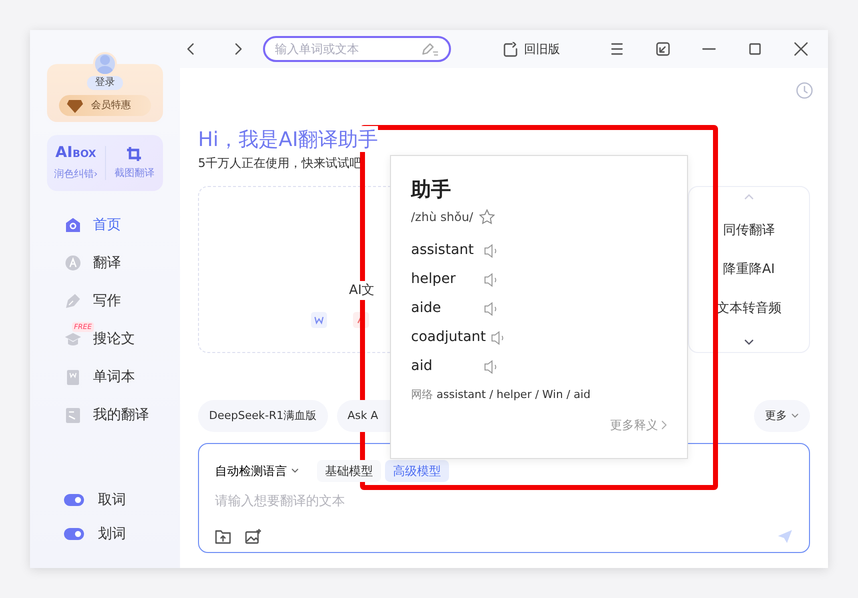  I want to click on menu-icon, so click(617, 49).